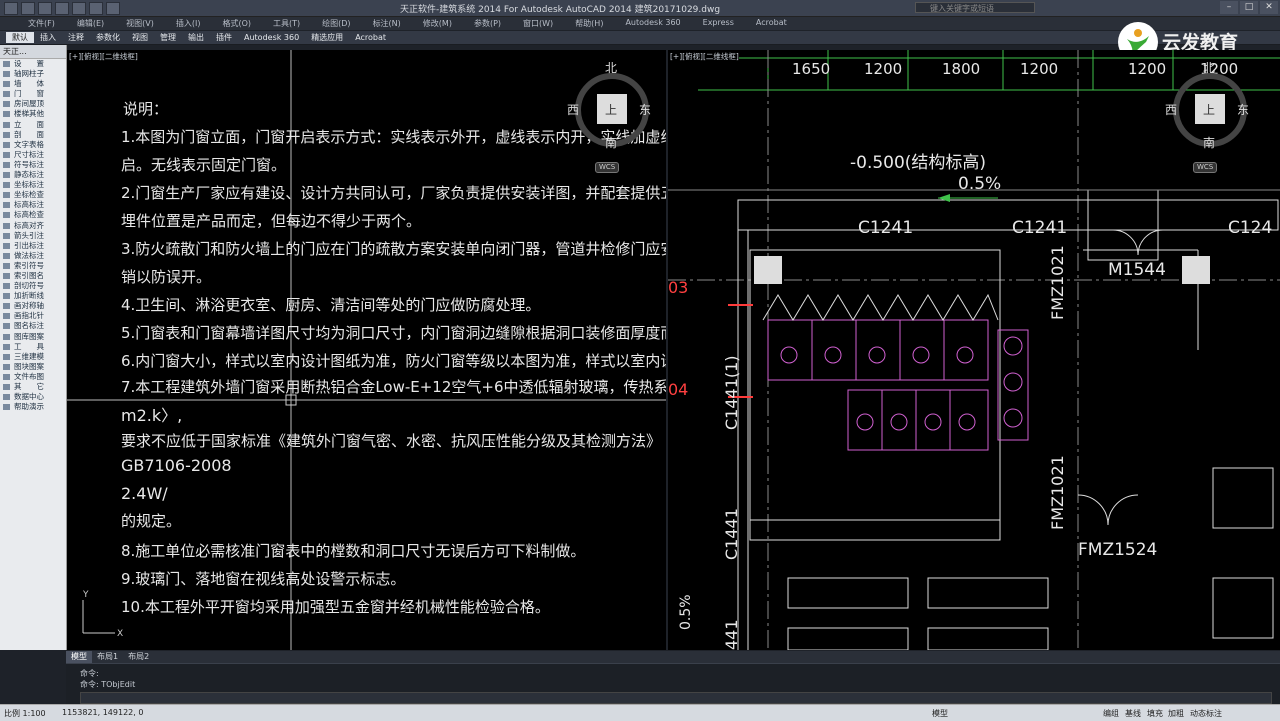 The height and width of the screenshot is (721, 1280). What do you see at coordinates (168, 37) in the screenshot?
I see `ribbon-tab: 管理` at bounding box center [168, 37].